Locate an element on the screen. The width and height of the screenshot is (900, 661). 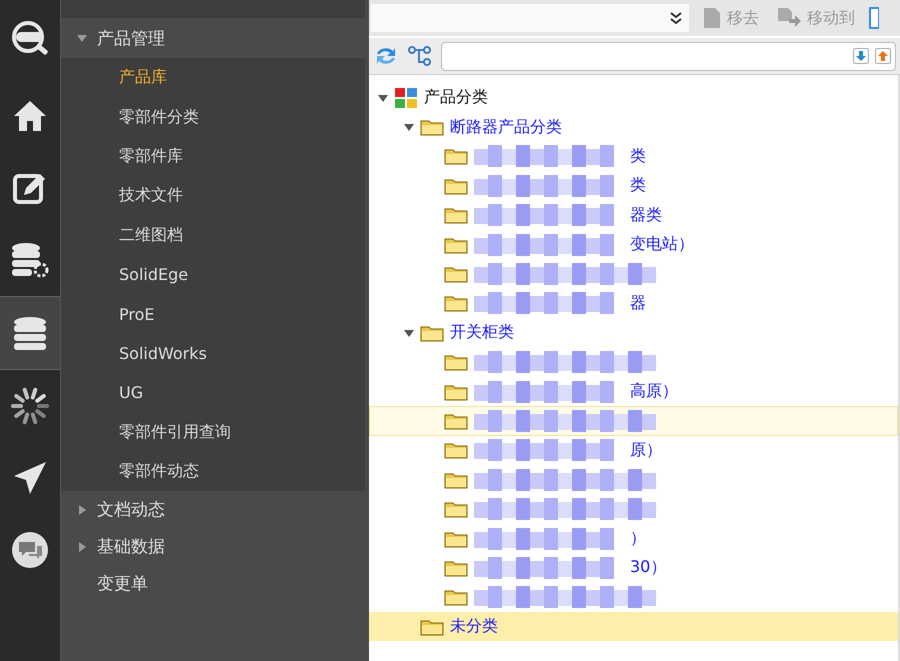
menu-group-label: 基础数据 is located at coordinates (131, 547).